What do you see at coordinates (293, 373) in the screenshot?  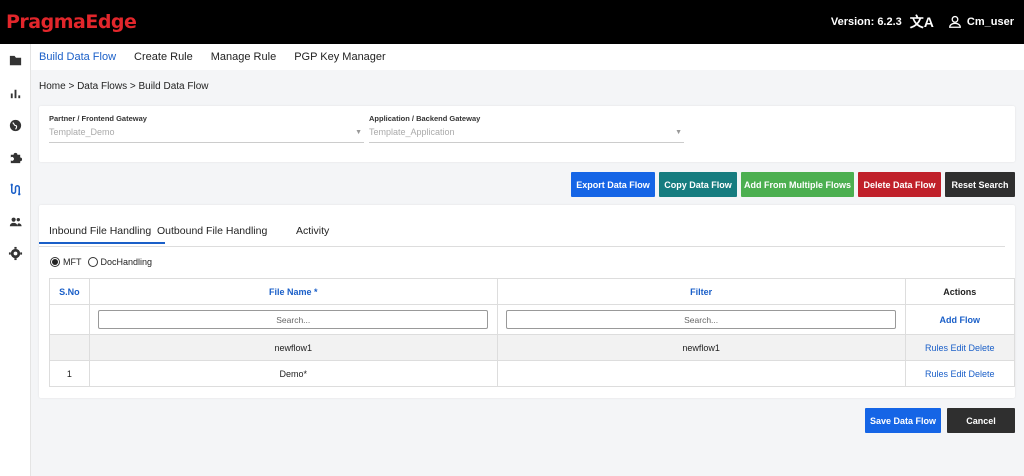 I see `cell-file-name: Demo*` at bounding box center [293, 373].